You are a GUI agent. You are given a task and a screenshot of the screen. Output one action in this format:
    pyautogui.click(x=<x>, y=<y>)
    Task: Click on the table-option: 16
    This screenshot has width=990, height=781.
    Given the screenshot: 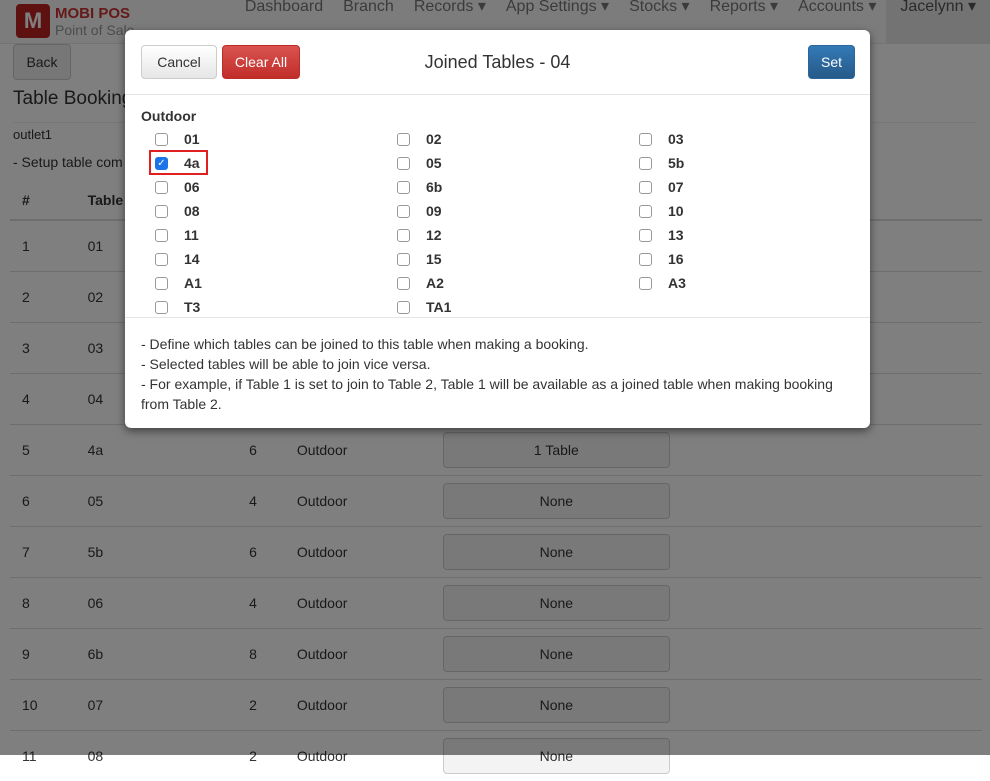 What is the action you would take?
    pyautogui.click(x=746, y=259)
    